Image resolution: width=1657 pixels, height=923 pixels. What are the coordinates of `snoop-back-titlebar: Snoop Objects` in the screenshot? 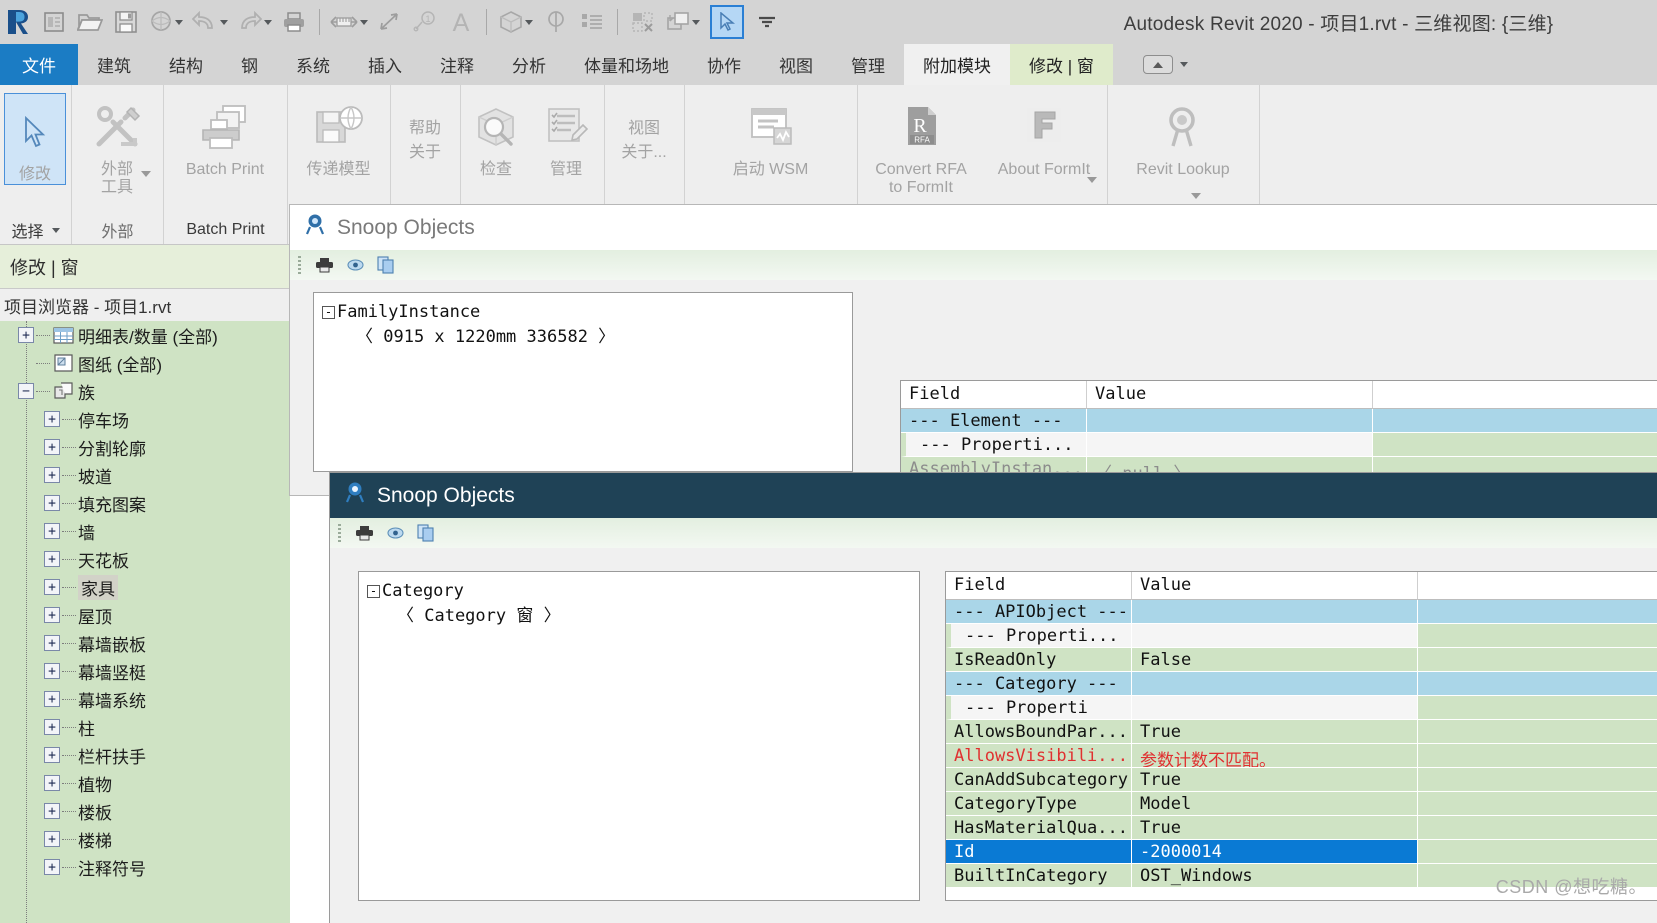 It's located at (973, 227).